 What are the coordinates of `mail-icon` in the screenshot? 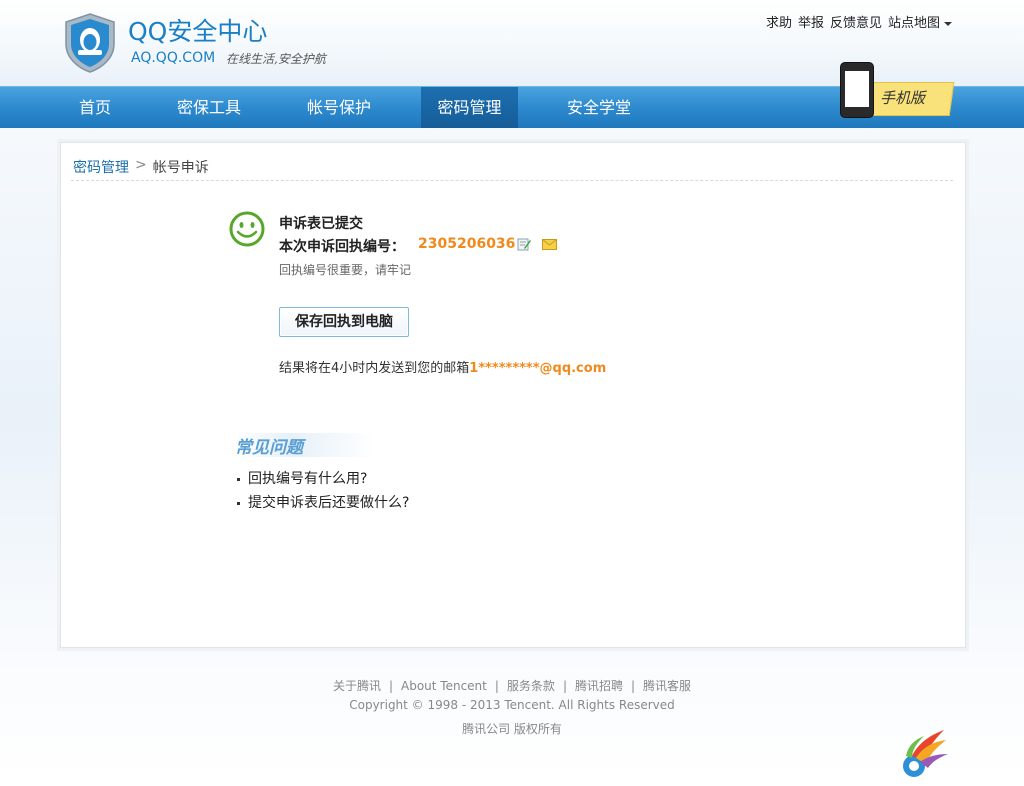 It's located at (549, 244).